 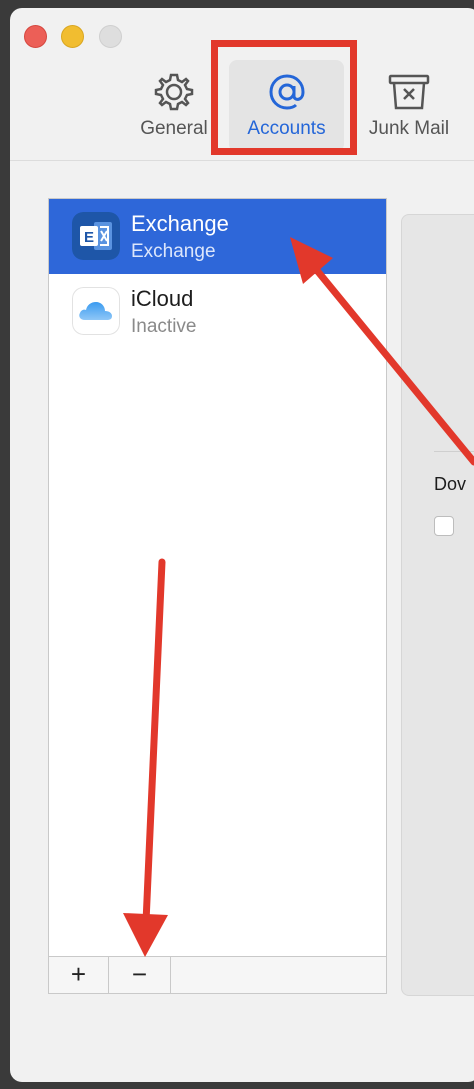 I want to click on exchange-icon: E, so click(x=96, y=236).